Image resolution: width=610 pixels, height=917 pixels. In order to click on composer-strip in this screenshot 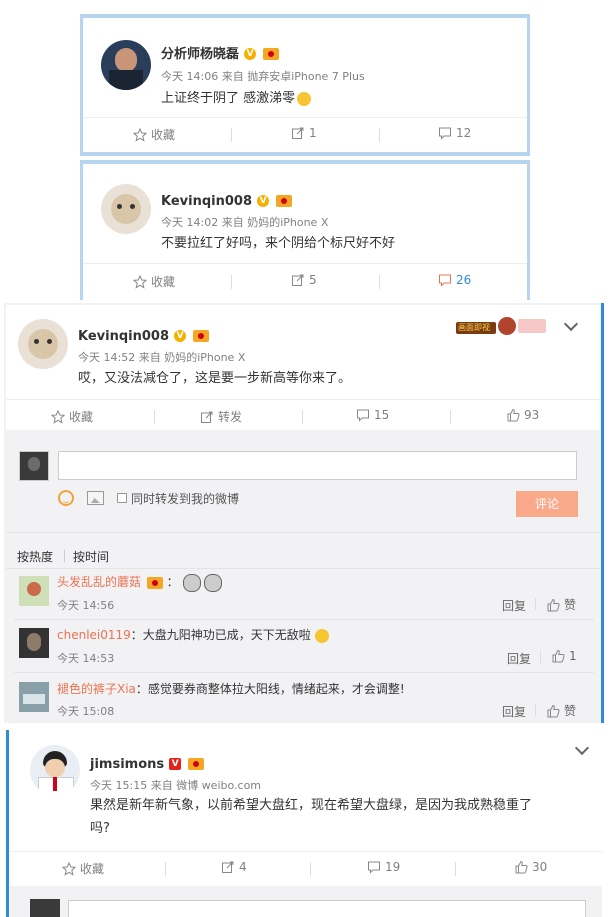, I will do `click(306, 901)`.